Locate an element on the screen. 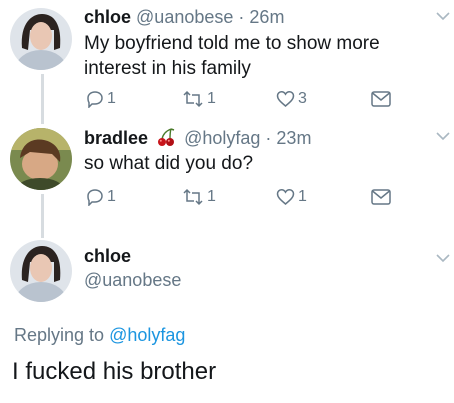  tweet-header: chloe @uanobese · 26m is located at coordinates (184, 17).